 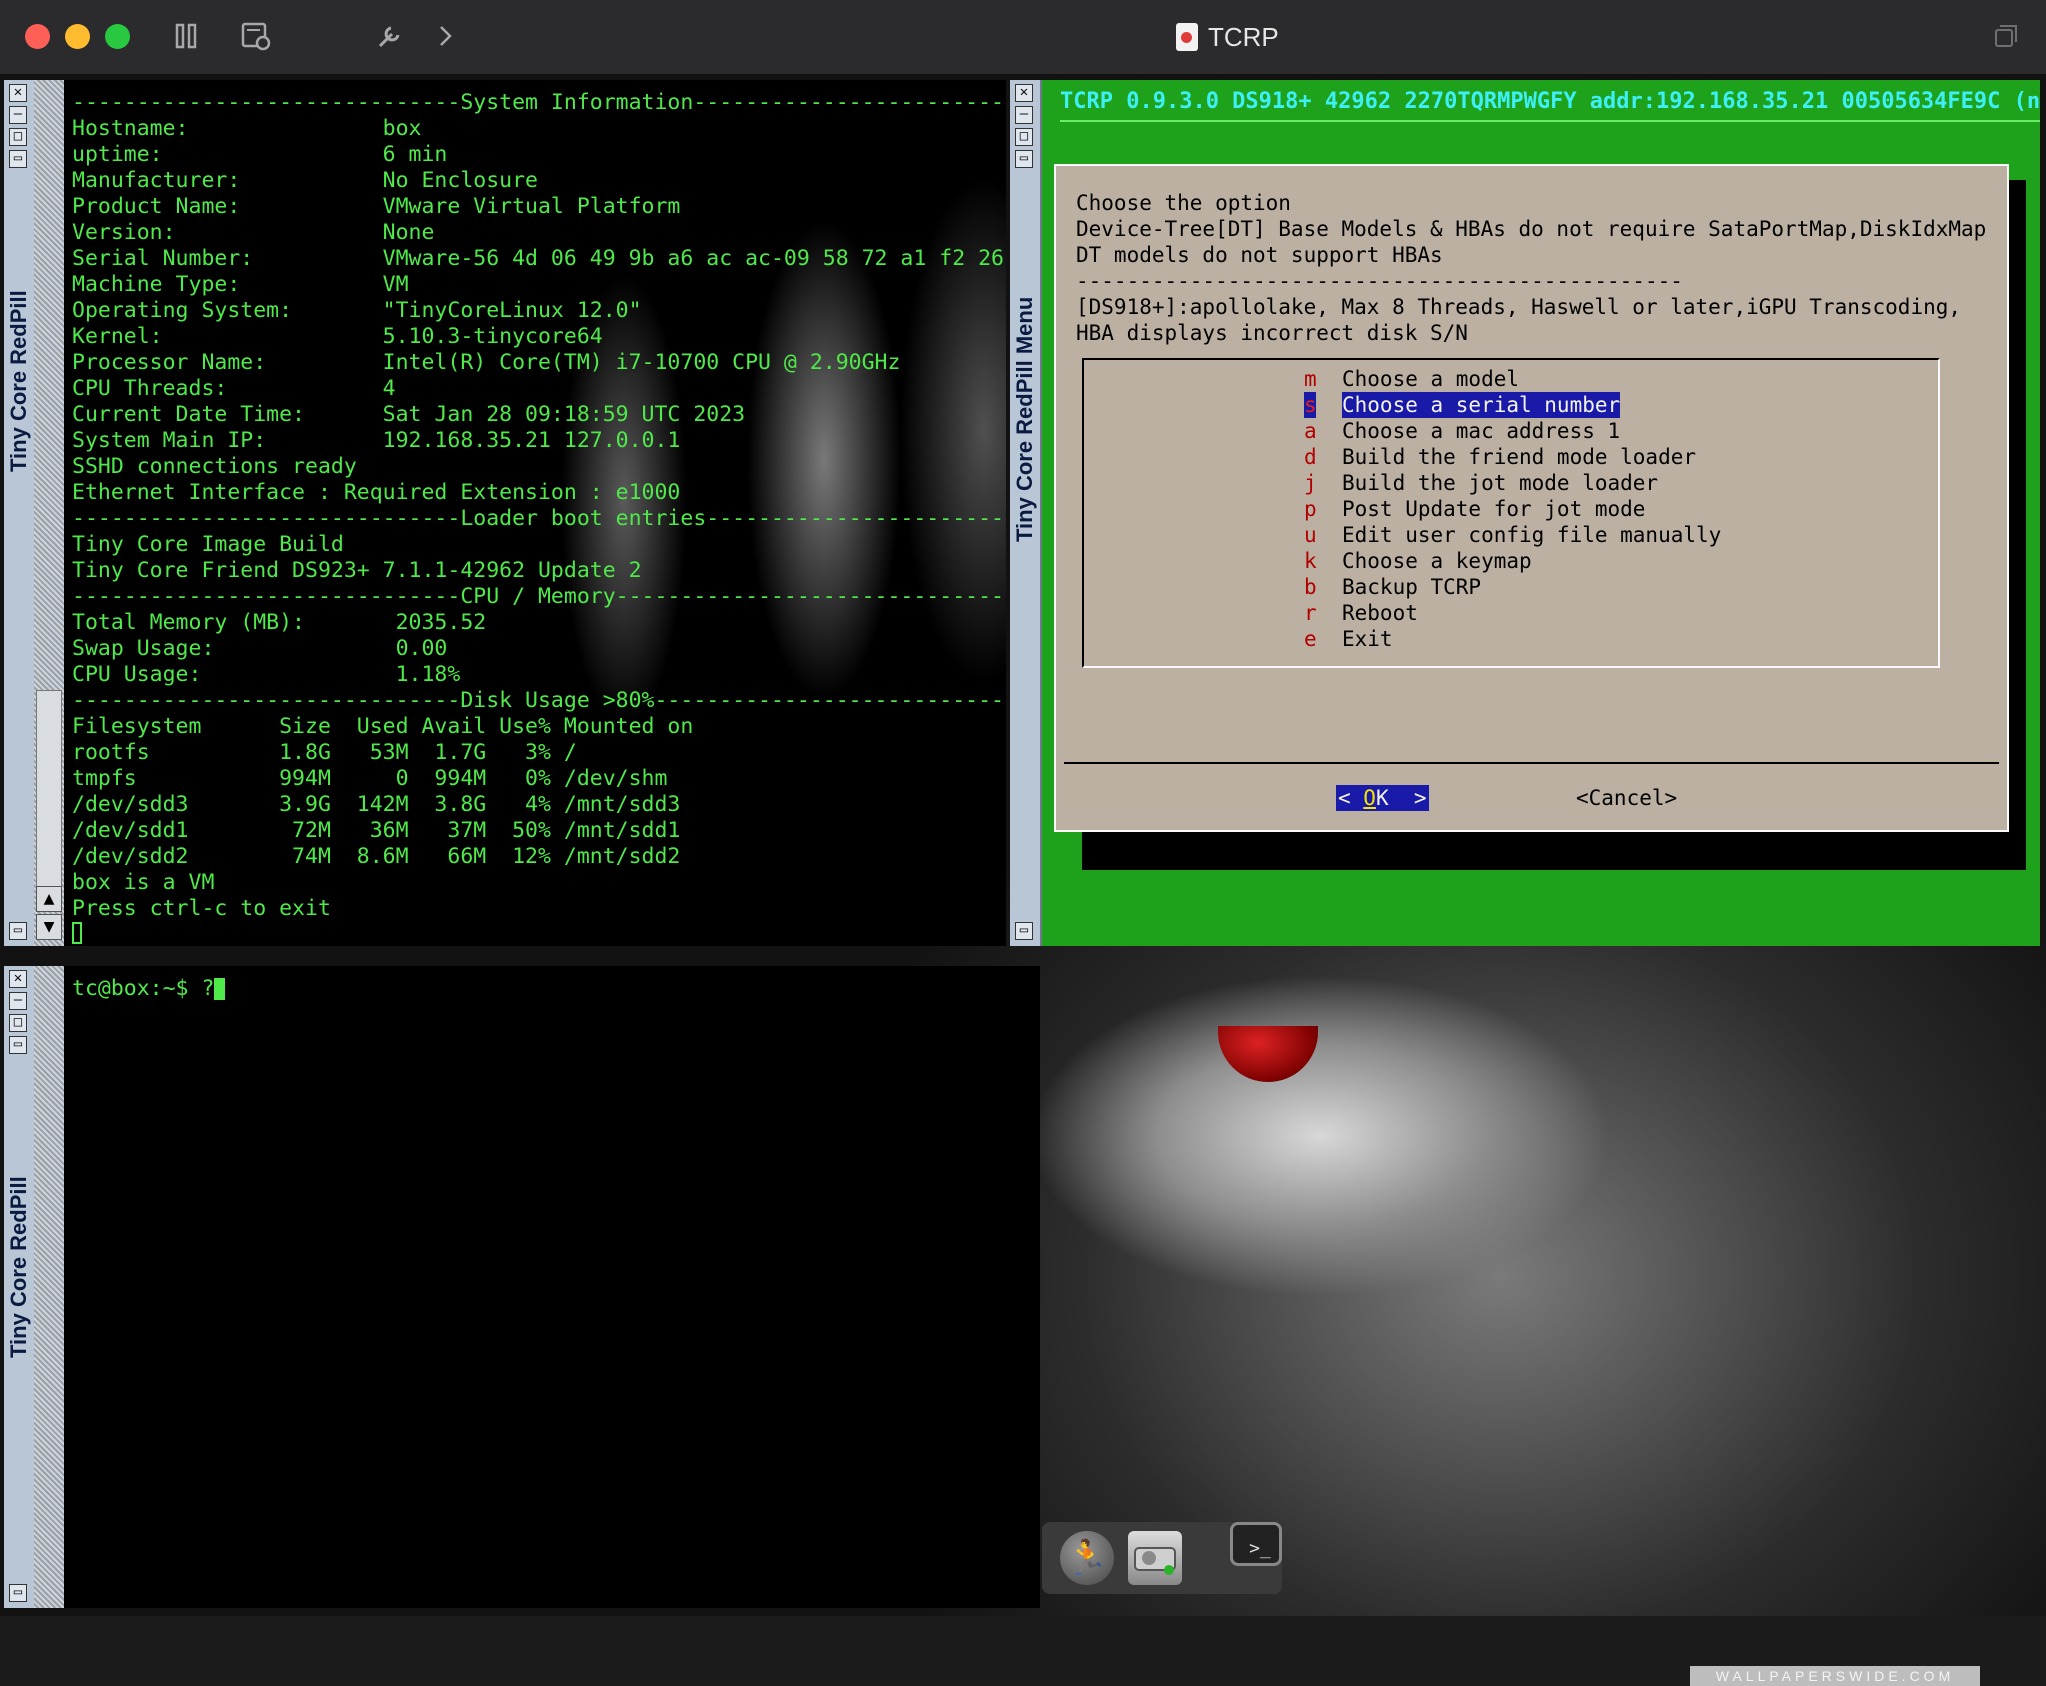 What do you see at coordinates (1256, 1544) in the screenshot?
I see `terminal-icon: >_` at bounding box center [1256, 1544].